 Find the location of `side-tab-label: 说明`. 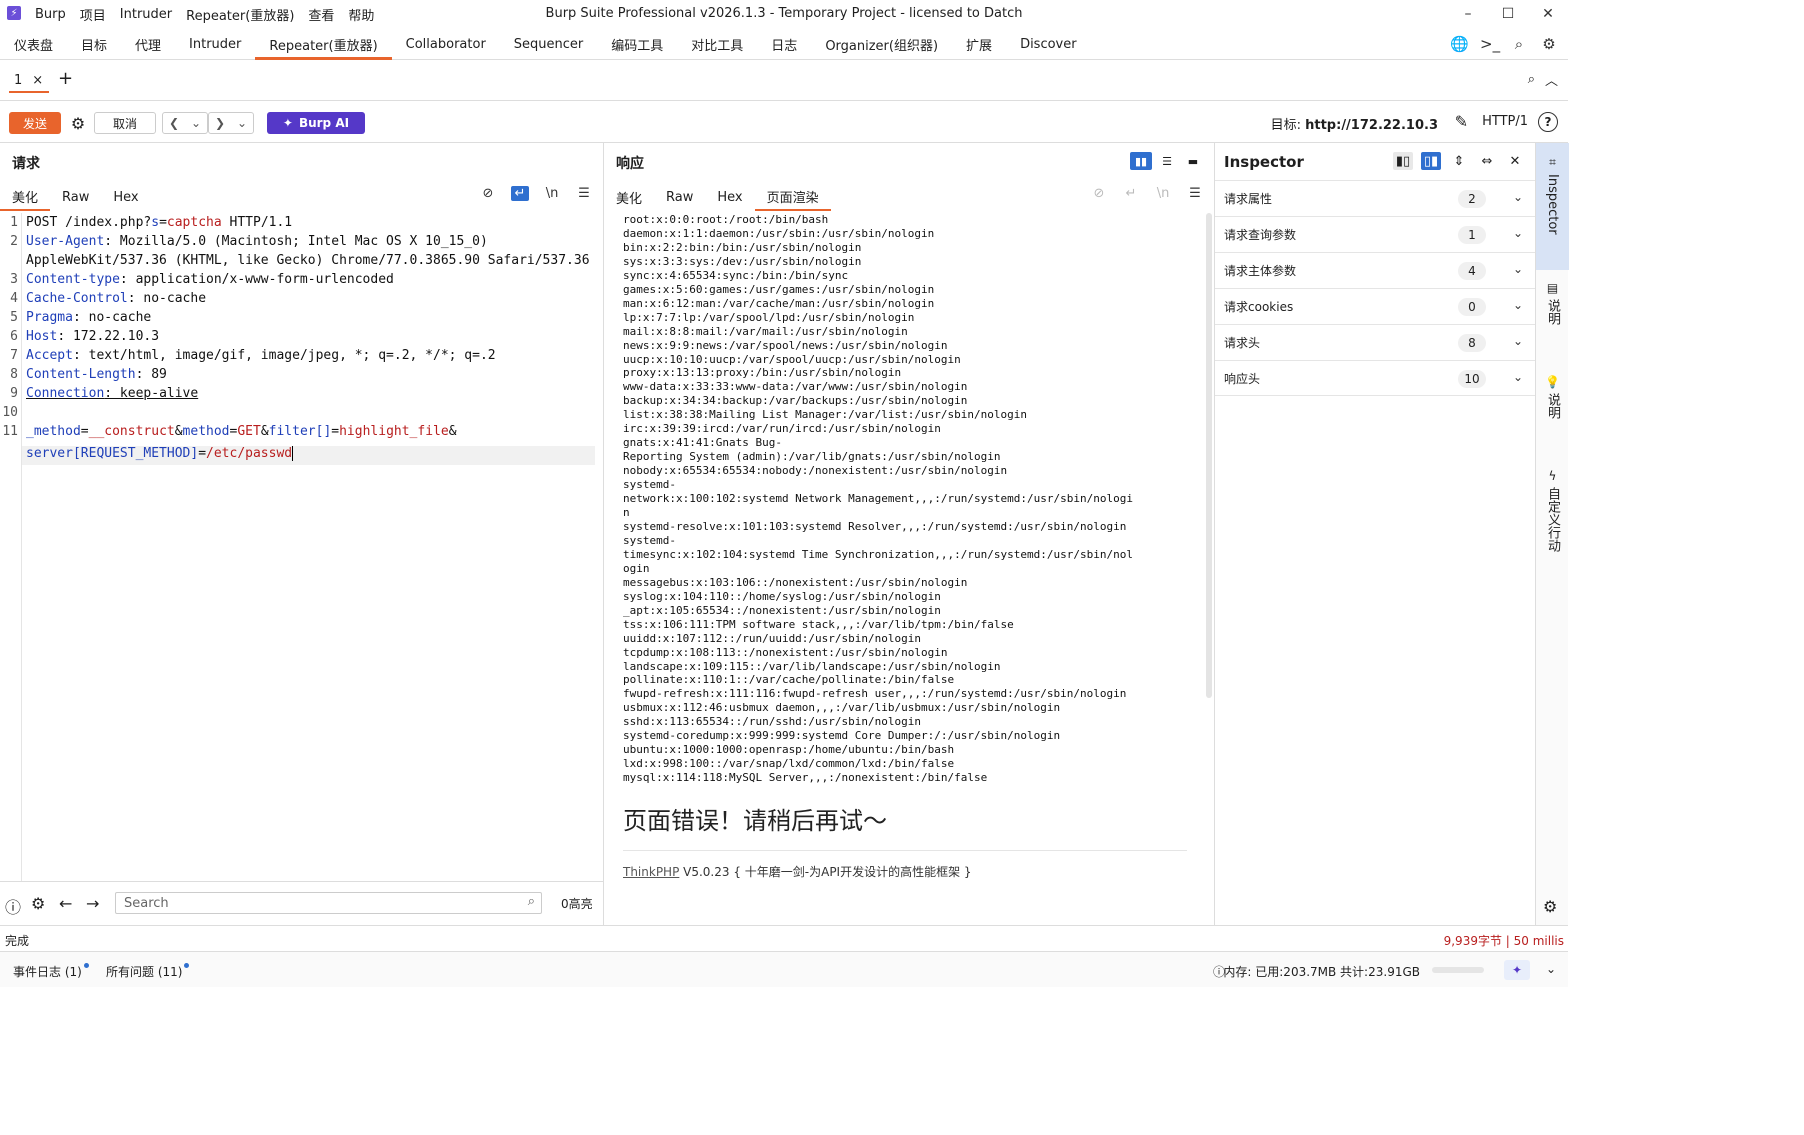

side-tab-label: 说明 is located at coordinates (1552, 312).